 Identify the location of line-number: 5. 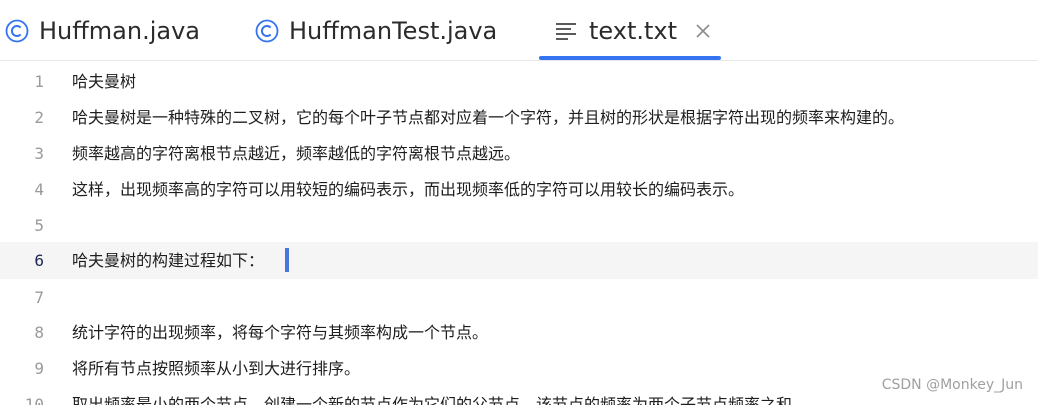
(39, 225).